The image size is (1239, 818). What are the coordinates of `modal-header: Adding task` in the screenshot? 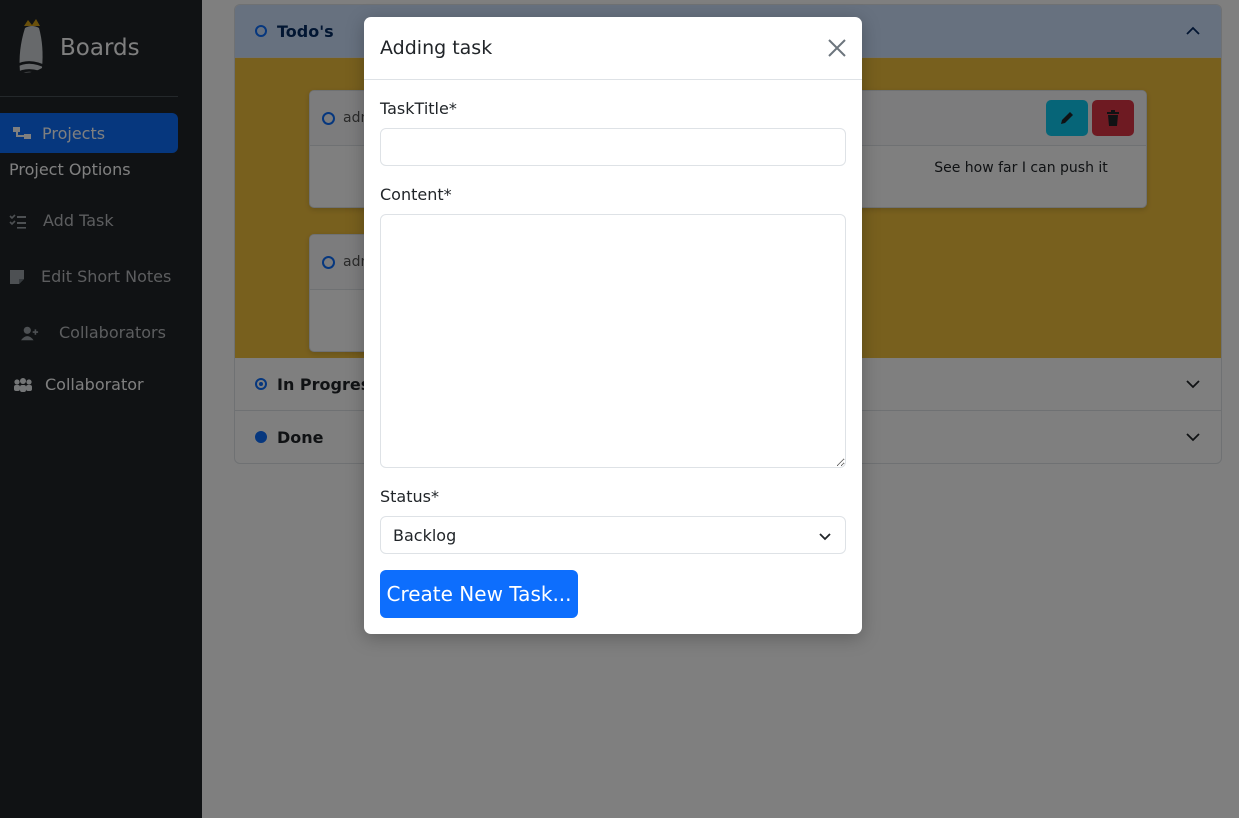 It's located at (613, 48).